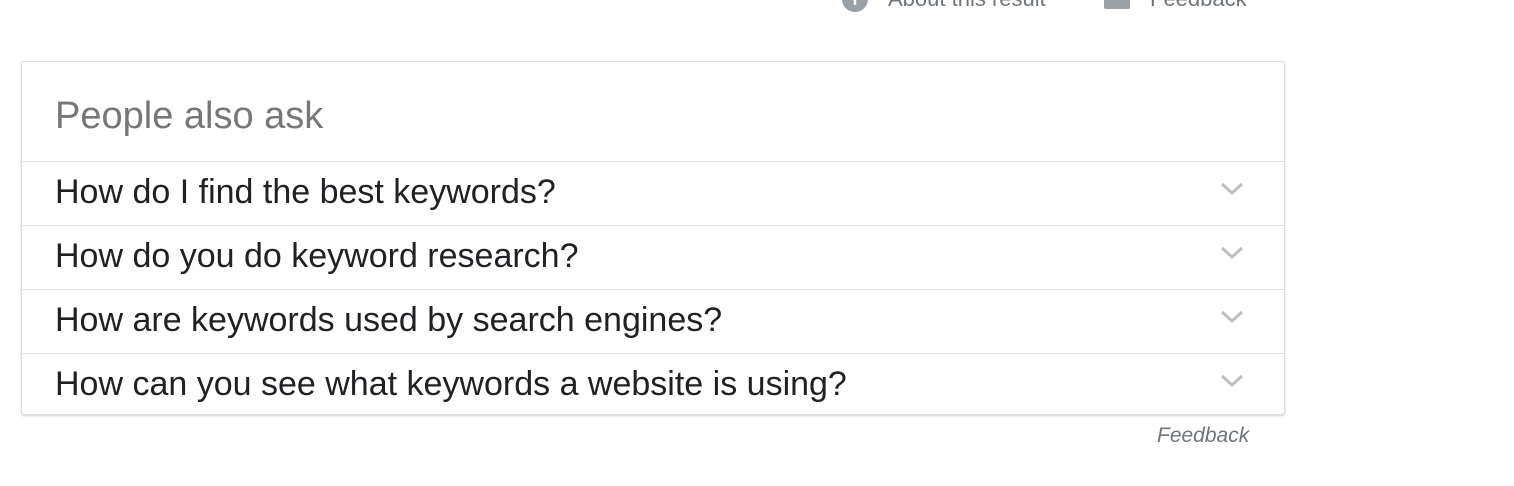 The width and height of the screenshot is (1514, 486). What do you see at coordinates (757, 8) in the screenshot?
I see `result-actions-bar: i About this result Feedback` at bounding box center [757, 8].